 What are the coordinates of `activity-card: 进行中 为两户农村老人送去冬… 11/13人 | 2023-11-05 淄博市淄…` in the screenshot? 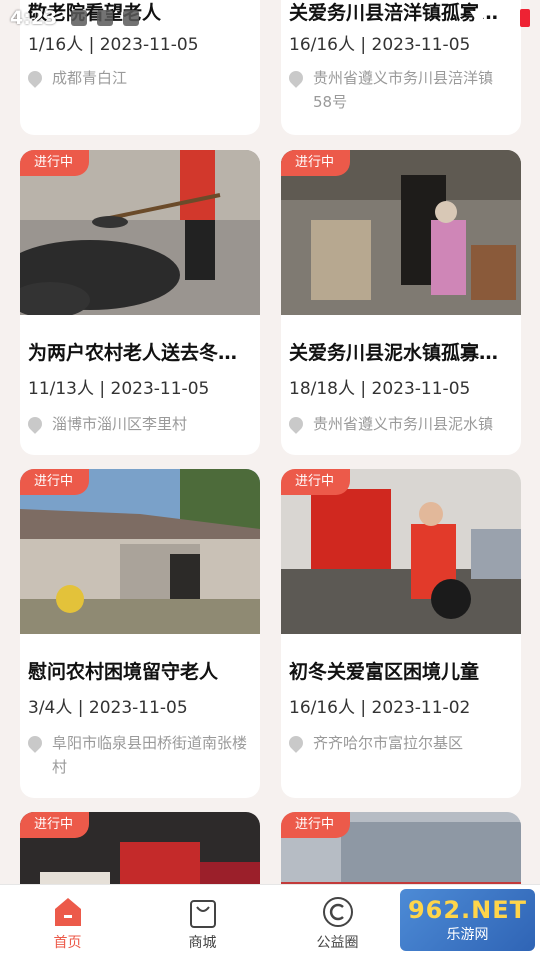 It's located at (140, 302).